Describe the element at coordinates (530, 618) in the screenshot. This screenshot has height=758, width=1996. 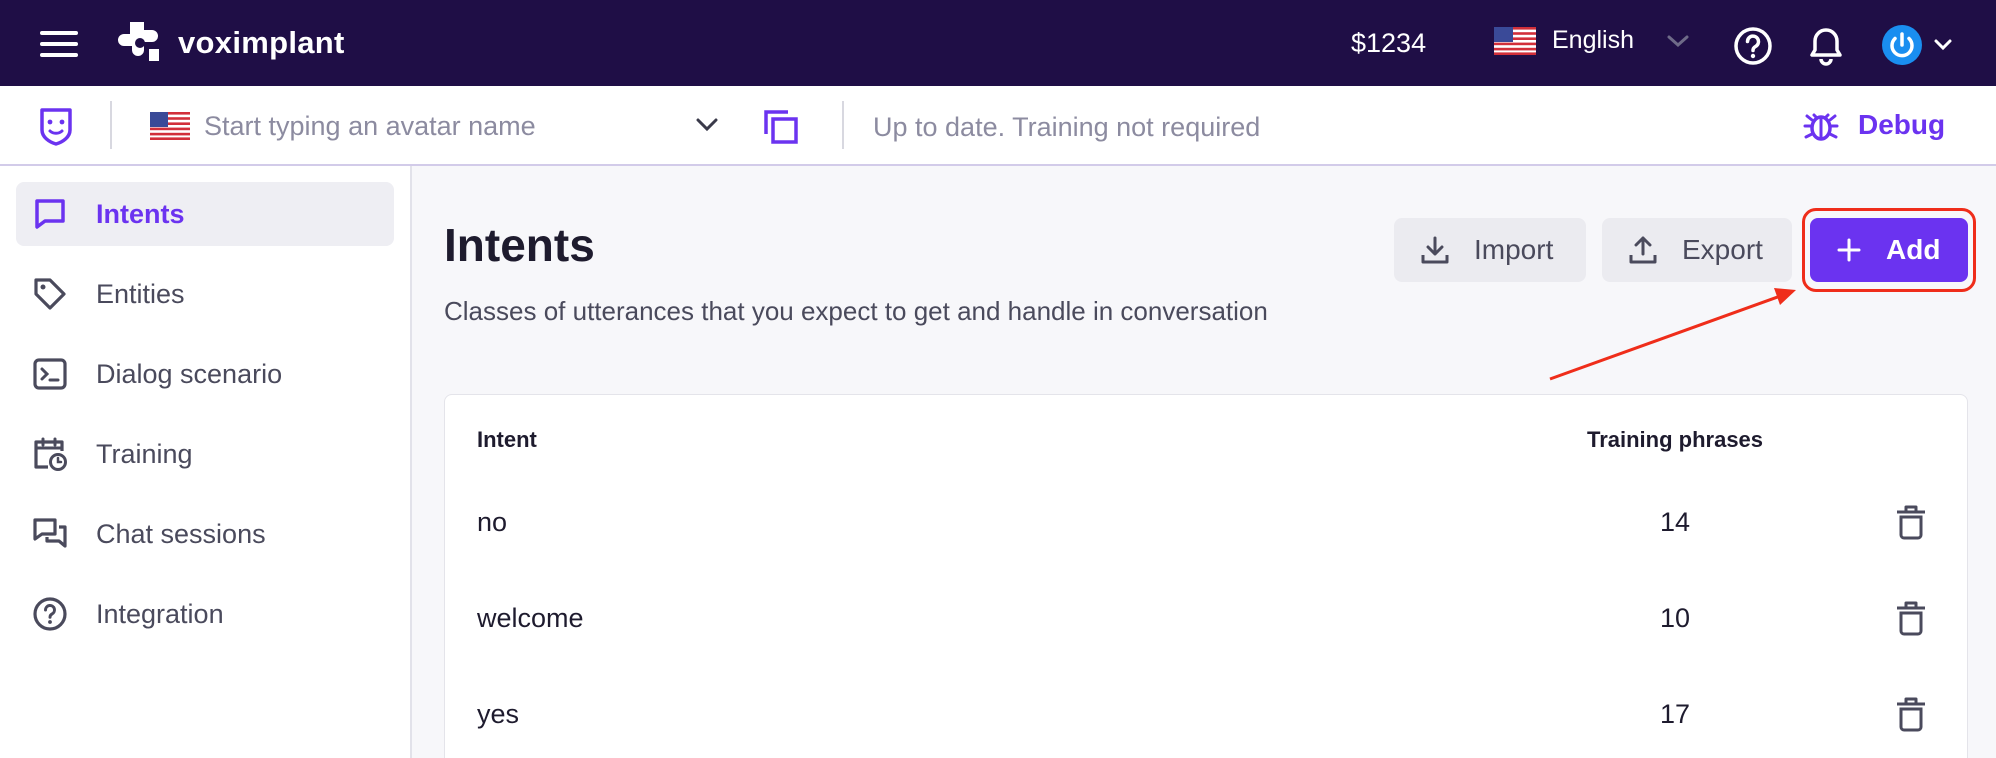
I see `intent-name: welcome` at that location.